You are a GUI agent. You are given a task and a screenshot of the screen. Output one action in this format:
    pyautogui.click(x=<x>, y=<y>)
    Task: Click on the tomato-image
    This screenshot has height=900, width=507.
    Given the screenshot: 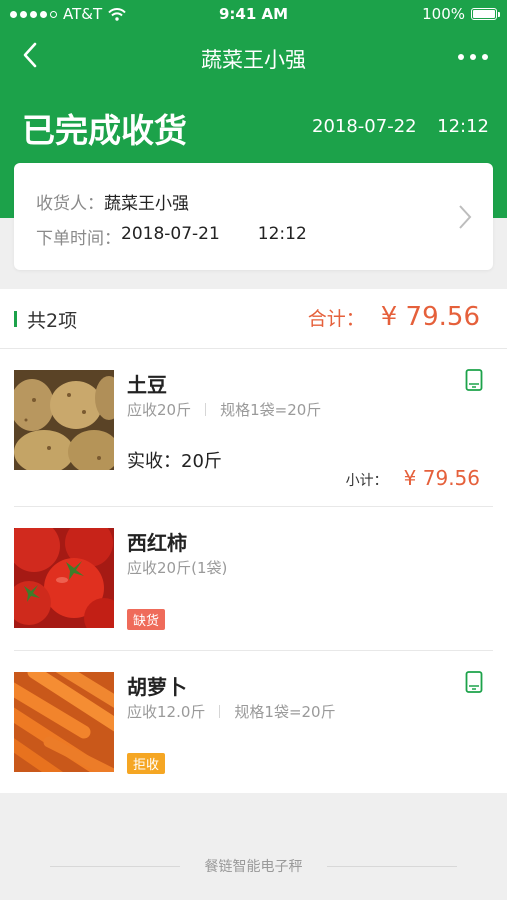 What is the action you would take?
    pyautogui.click(x=64, y=578)
    